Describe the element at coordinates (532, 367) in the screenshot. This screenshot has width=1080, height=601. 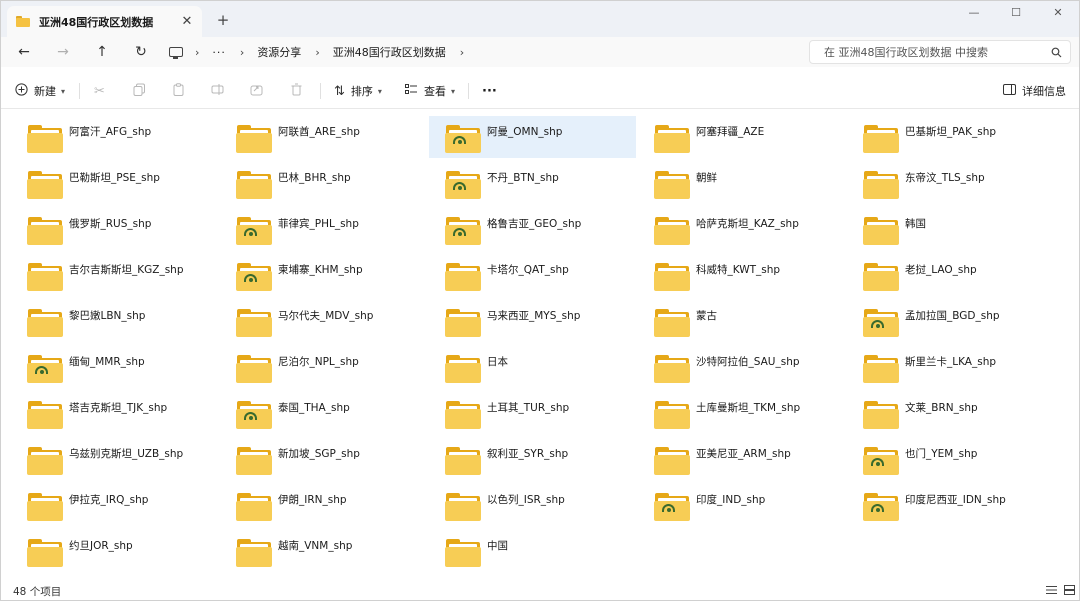
I see `folder-item: 日本` at that location.